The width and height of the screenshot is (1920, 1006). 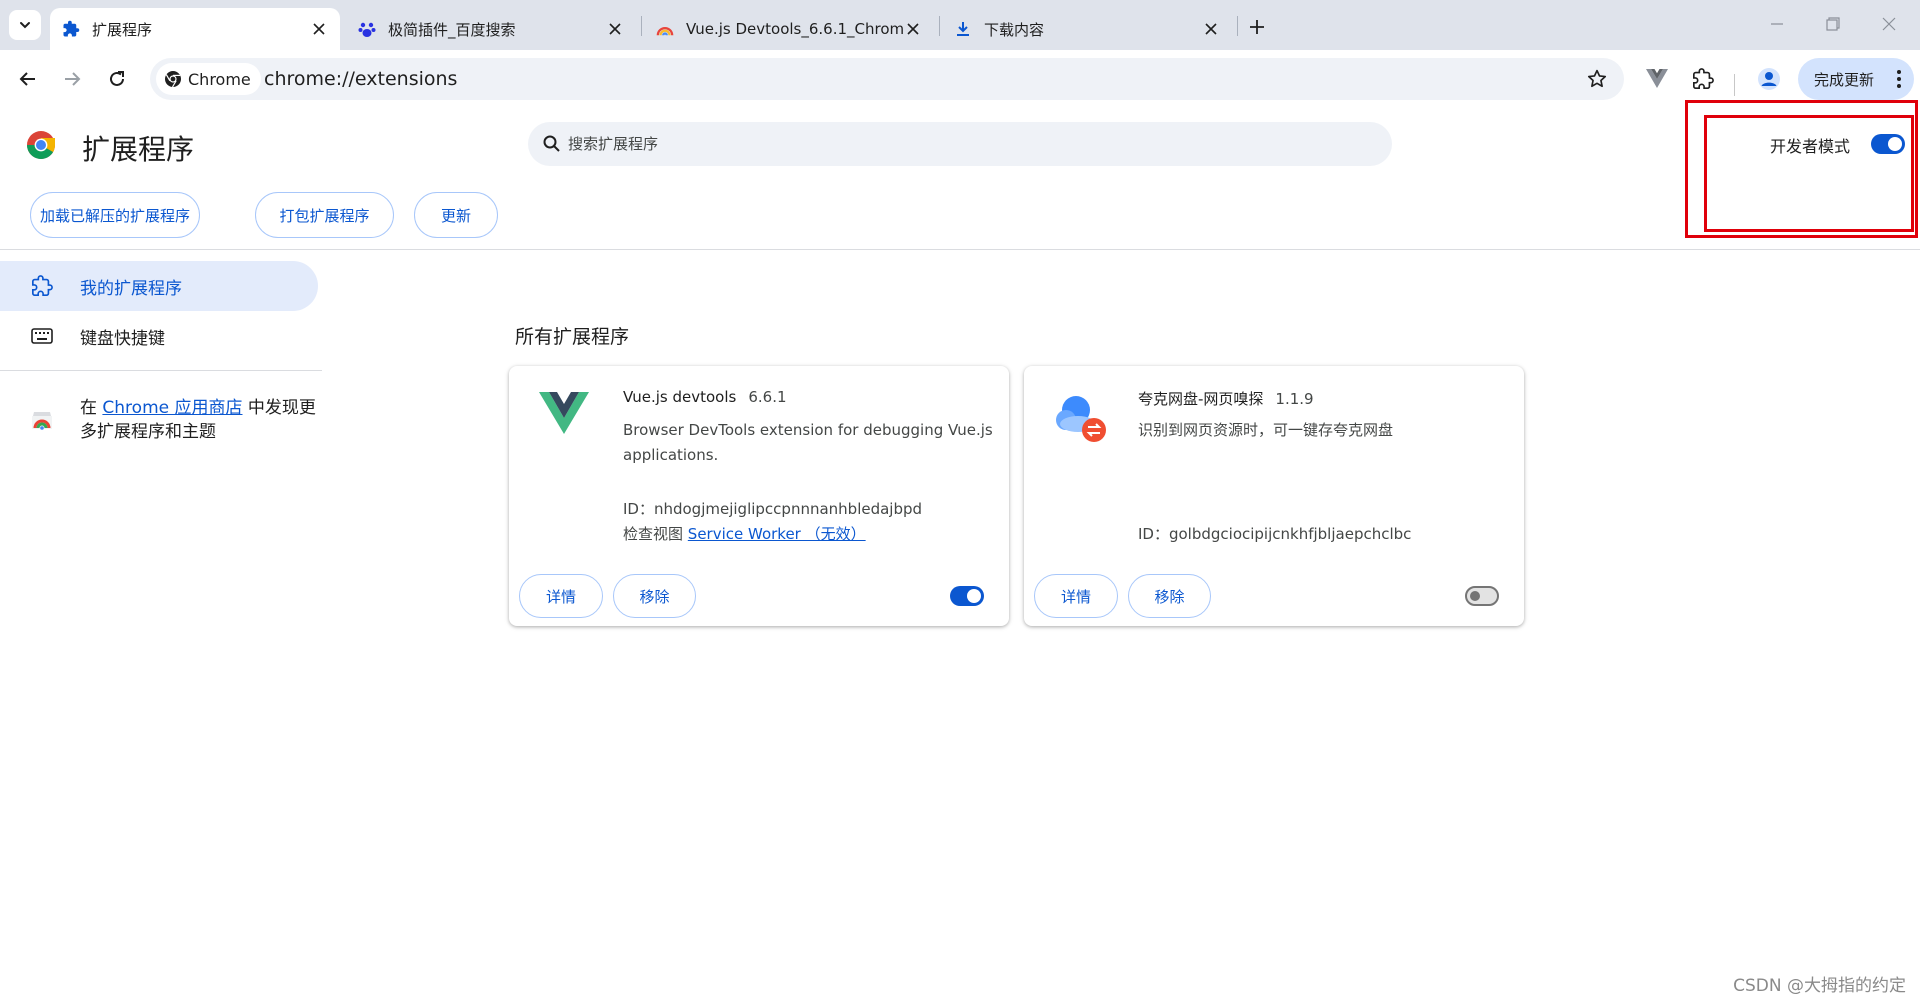 I want to click on site-info-chip: Chrome, so click(x=208, y=79).